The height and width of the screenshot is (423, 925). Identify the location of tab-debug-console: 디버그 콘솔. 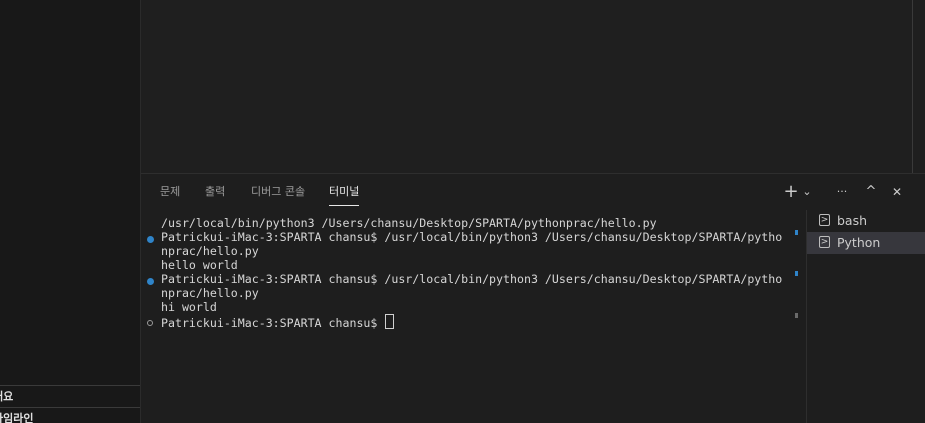
(278, 192).